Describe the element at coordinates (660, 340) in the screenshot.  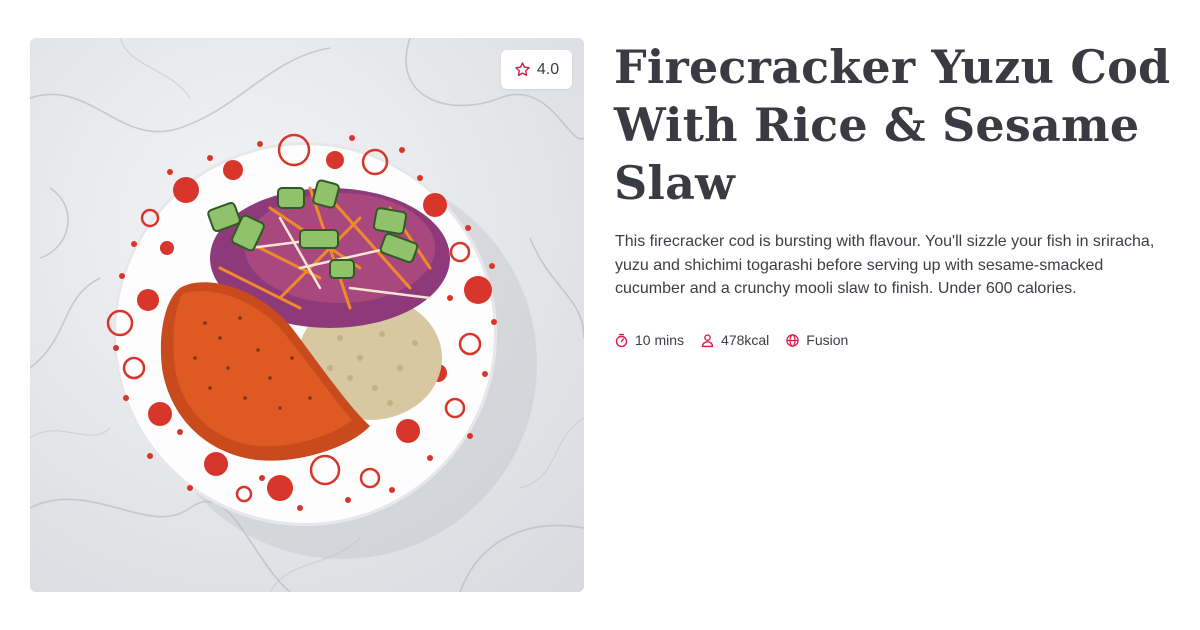
I see `meta-time-label: 10 mins` at that location.